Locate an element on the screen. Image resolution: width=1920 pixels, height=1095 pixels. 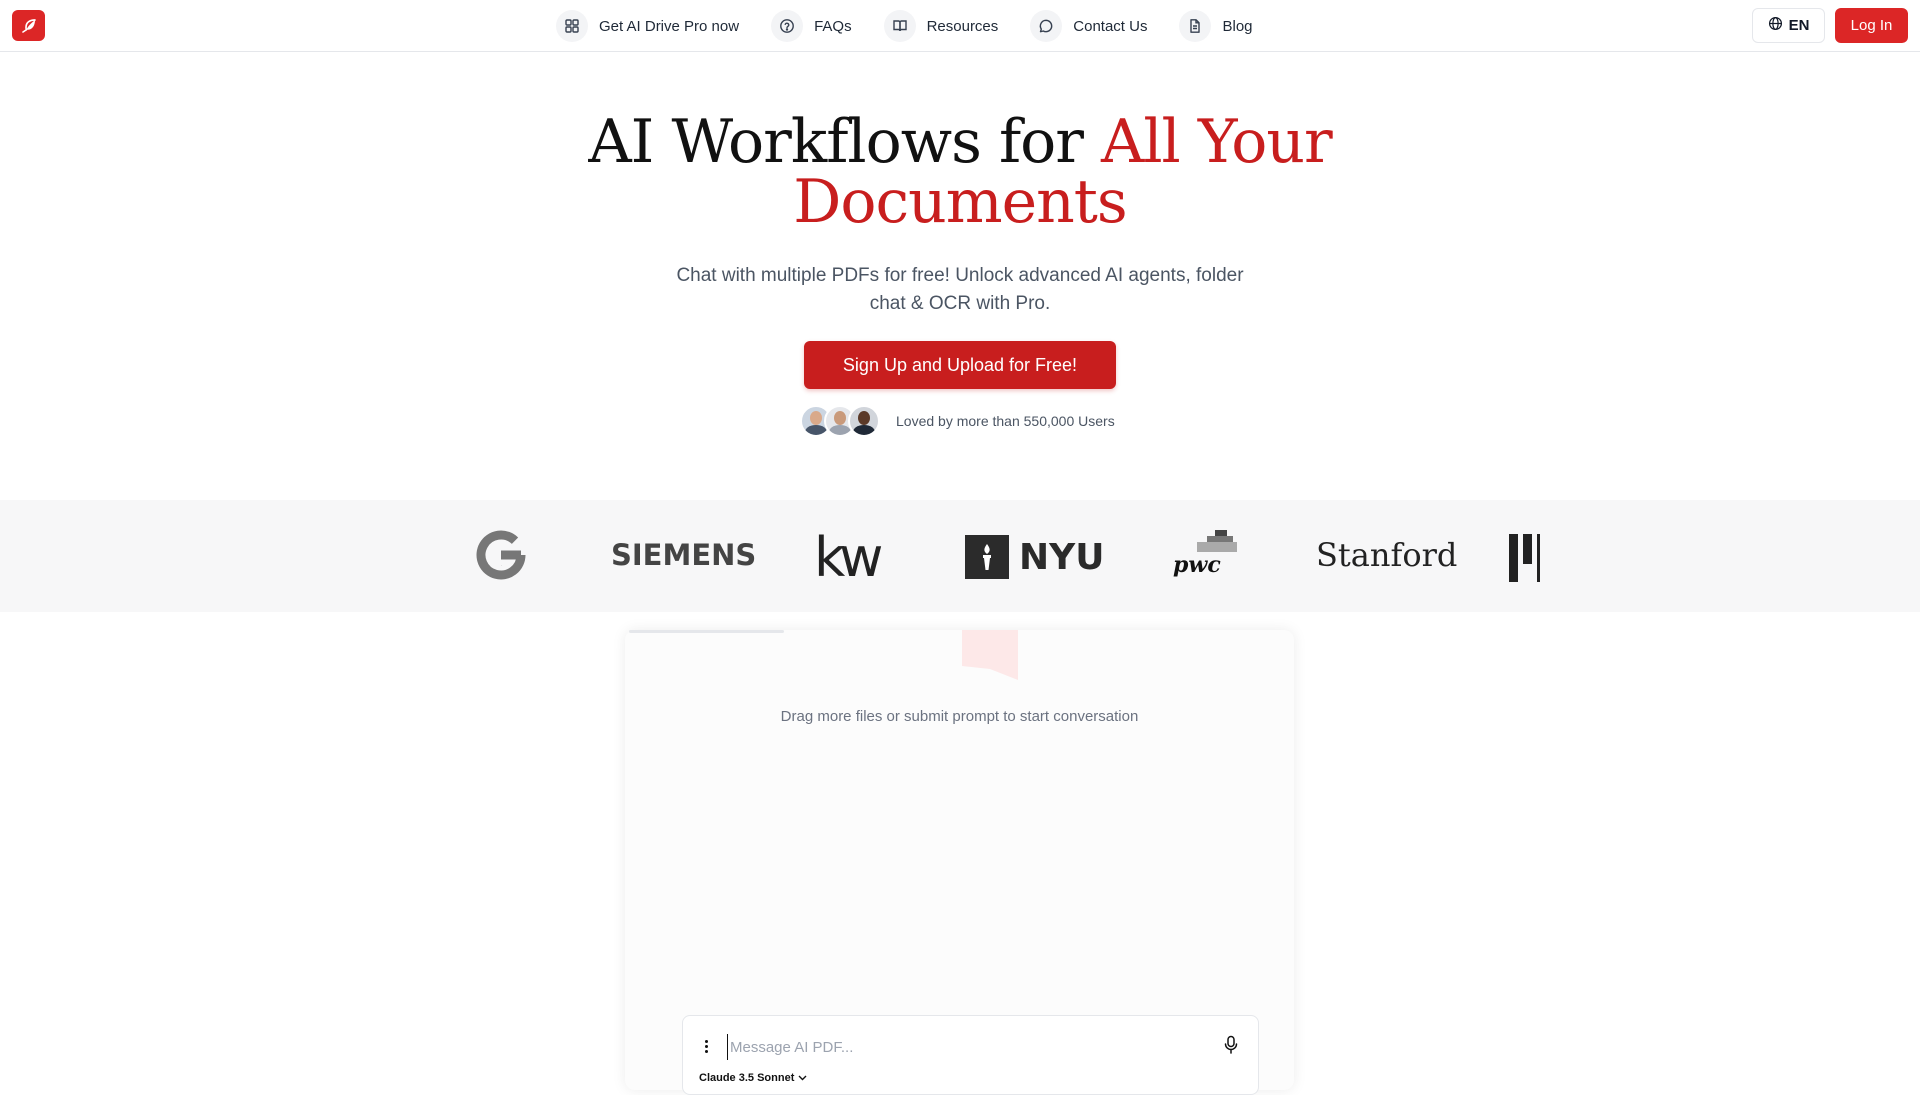
stanford-logo-text: Stanford is located at coordinates (1387, 555).